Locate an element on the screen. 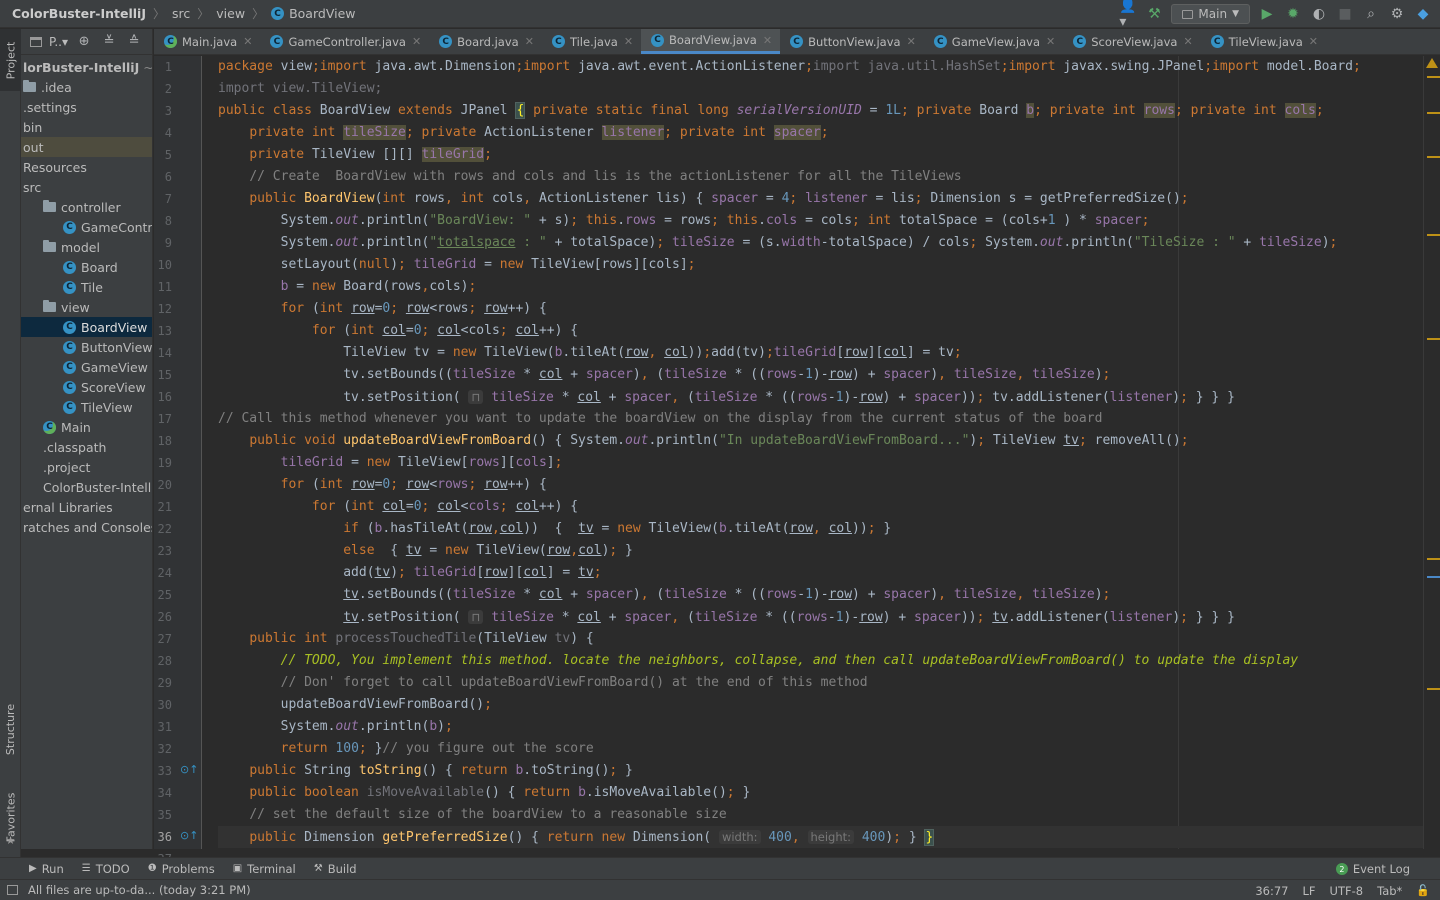 The width and height of the screenshot is (1440, 900). line-number: 13 is located at coordinates (163, 331).